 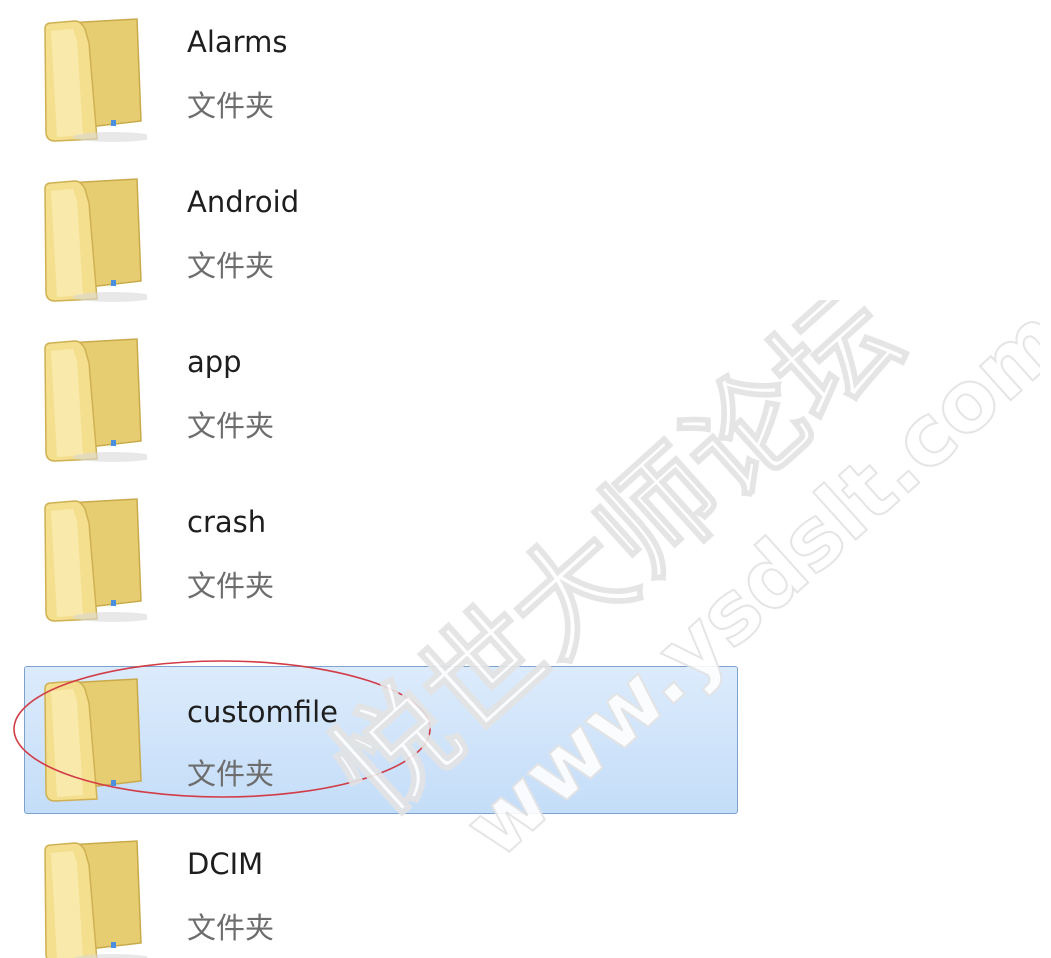 I want to click on list-item-dcim: DCIM 文件夹, so click(x=381, y=889).